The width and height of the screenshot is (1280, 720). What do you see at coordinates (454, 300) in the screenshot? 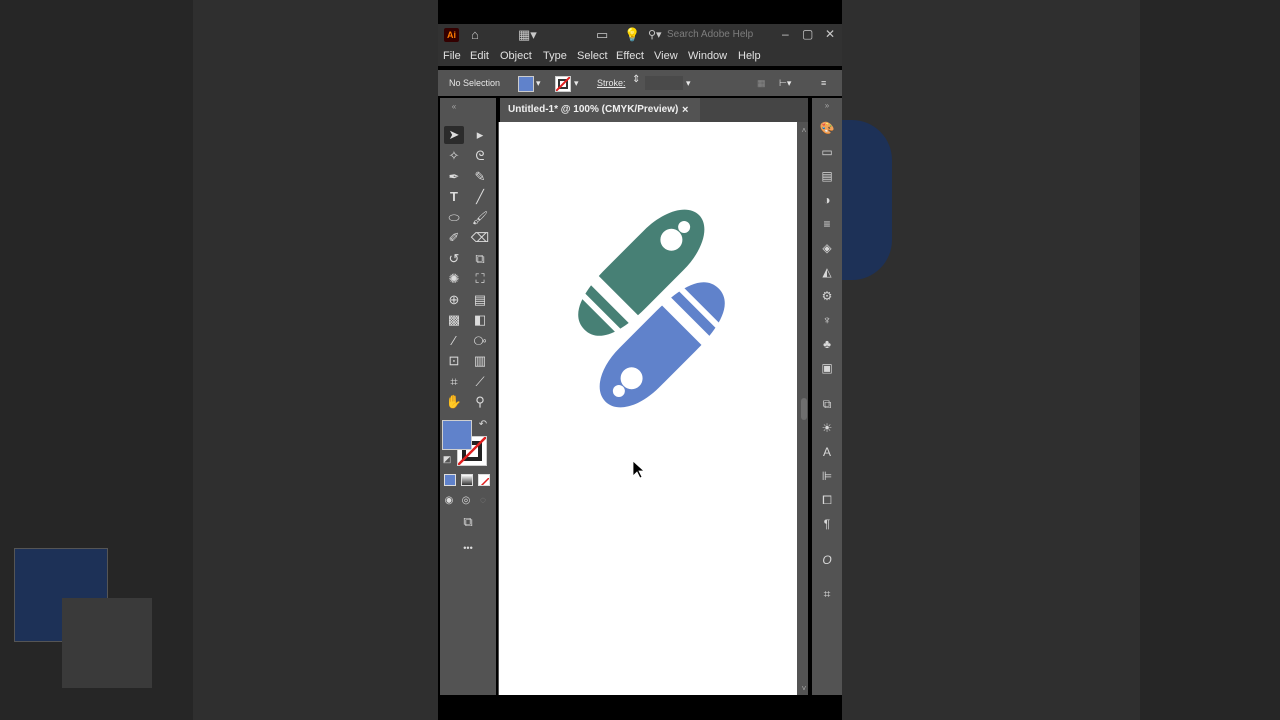
I see `shape-builder-tool-icon: ⊕` at bounding box center [454, 300].